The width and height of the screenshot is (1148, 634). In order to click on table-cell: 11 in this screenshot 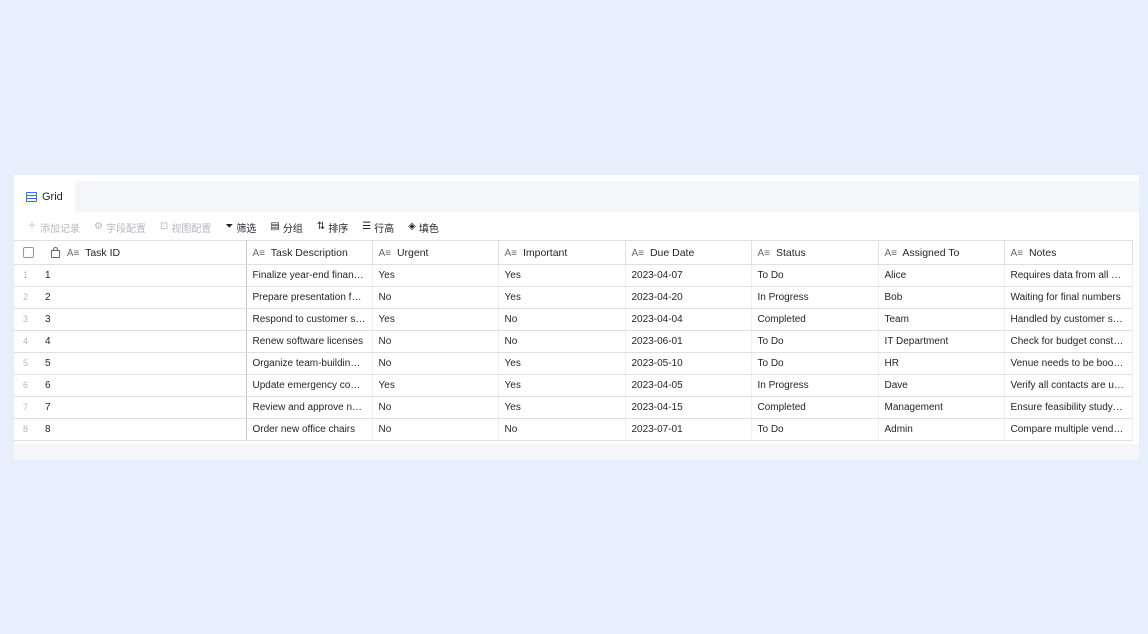, I will do `click(130, 275)`.